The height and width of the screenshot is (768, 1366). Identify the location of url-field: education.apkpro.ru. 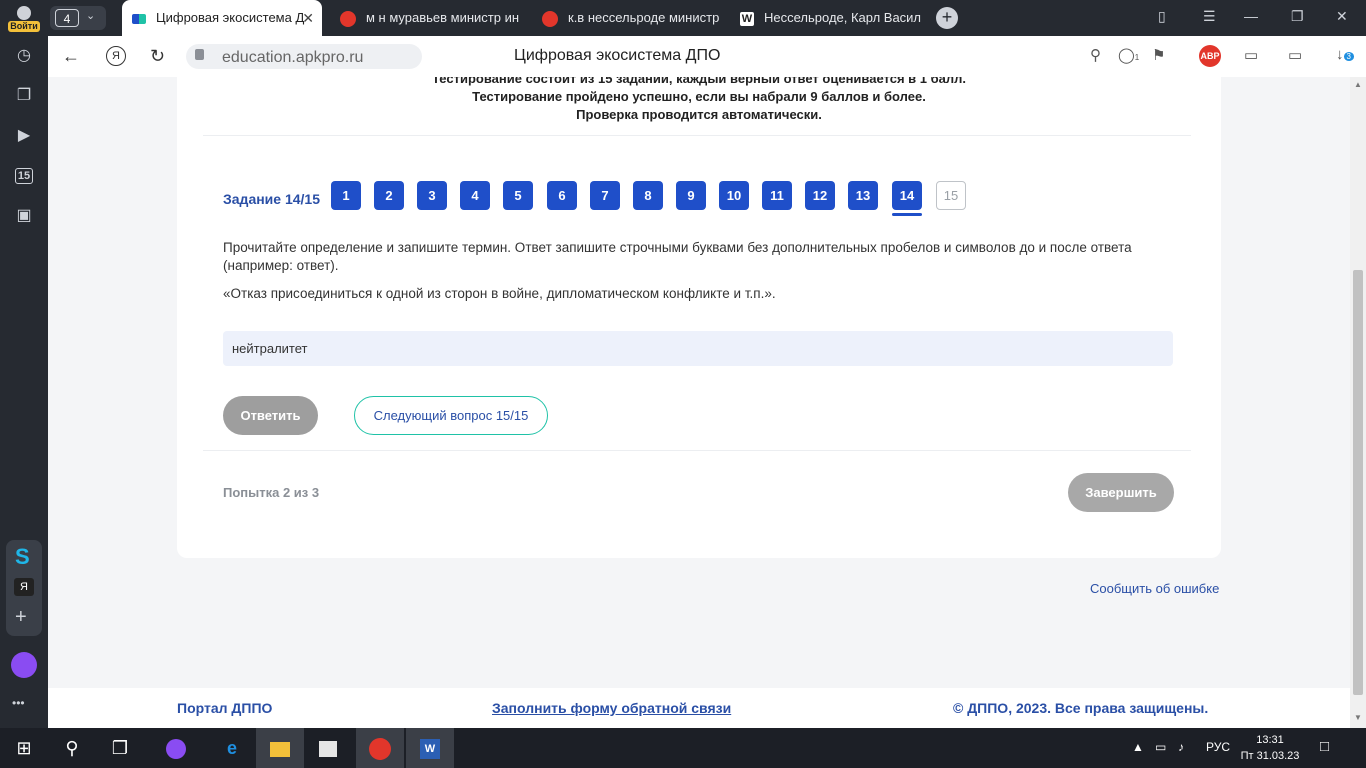
(304, 56).